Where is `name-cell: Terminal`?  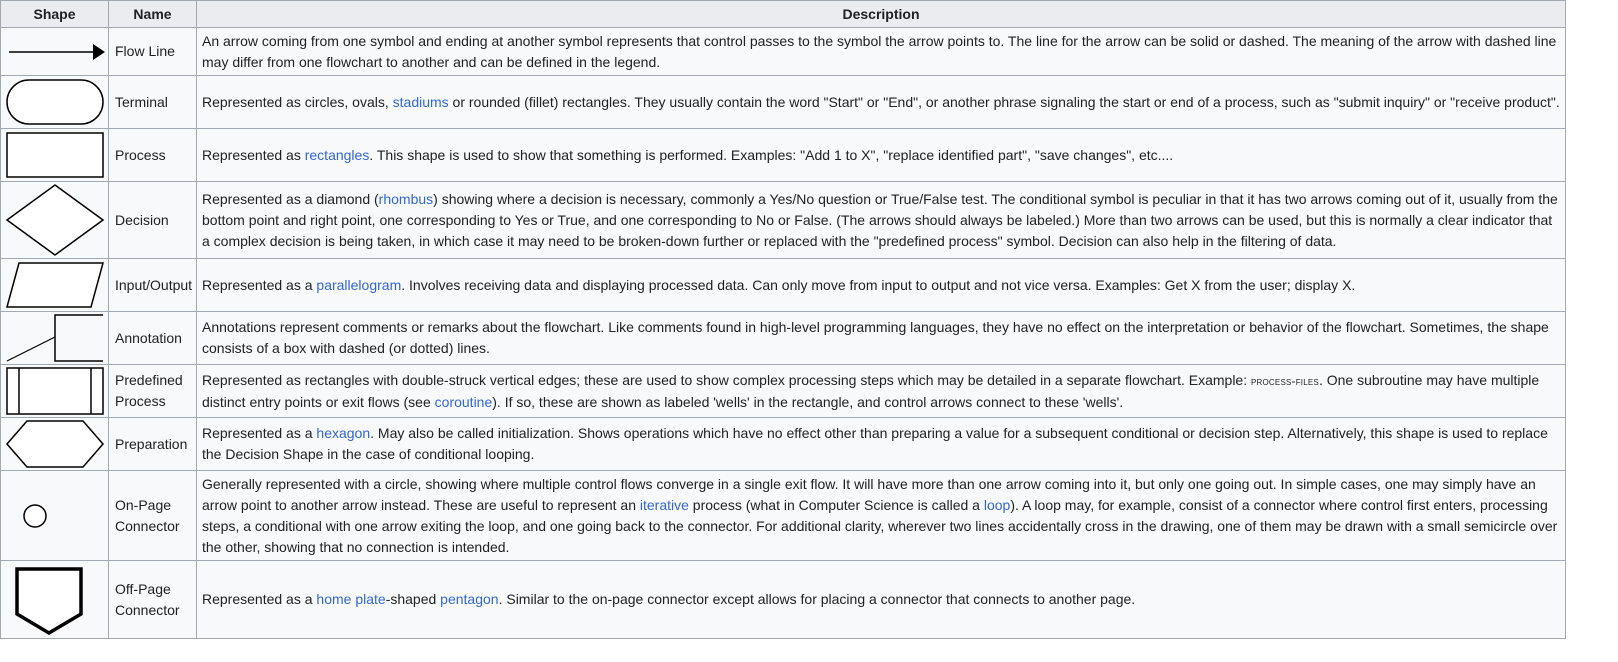
name-cell: Terminal is located at coordinates (152, 102).